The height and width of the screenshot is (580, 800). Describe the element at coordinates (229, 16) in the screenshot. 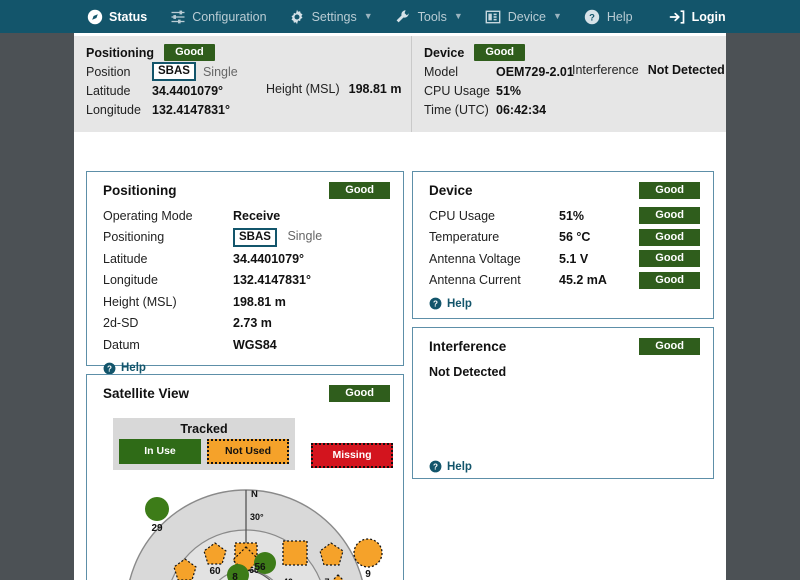

I see `nav-label-configuration: Configuration` at that location.